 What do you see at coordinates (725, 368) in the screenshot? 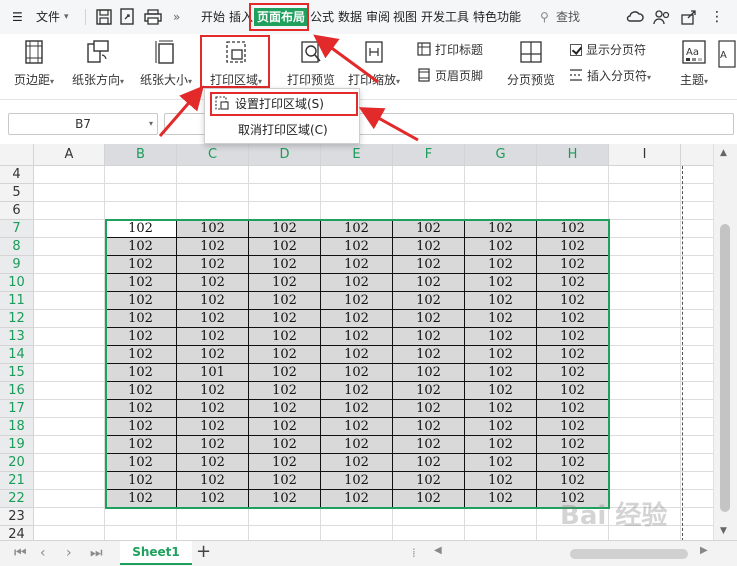
I see `vertical-scroll-thumb` at bounding box center [725, 368].